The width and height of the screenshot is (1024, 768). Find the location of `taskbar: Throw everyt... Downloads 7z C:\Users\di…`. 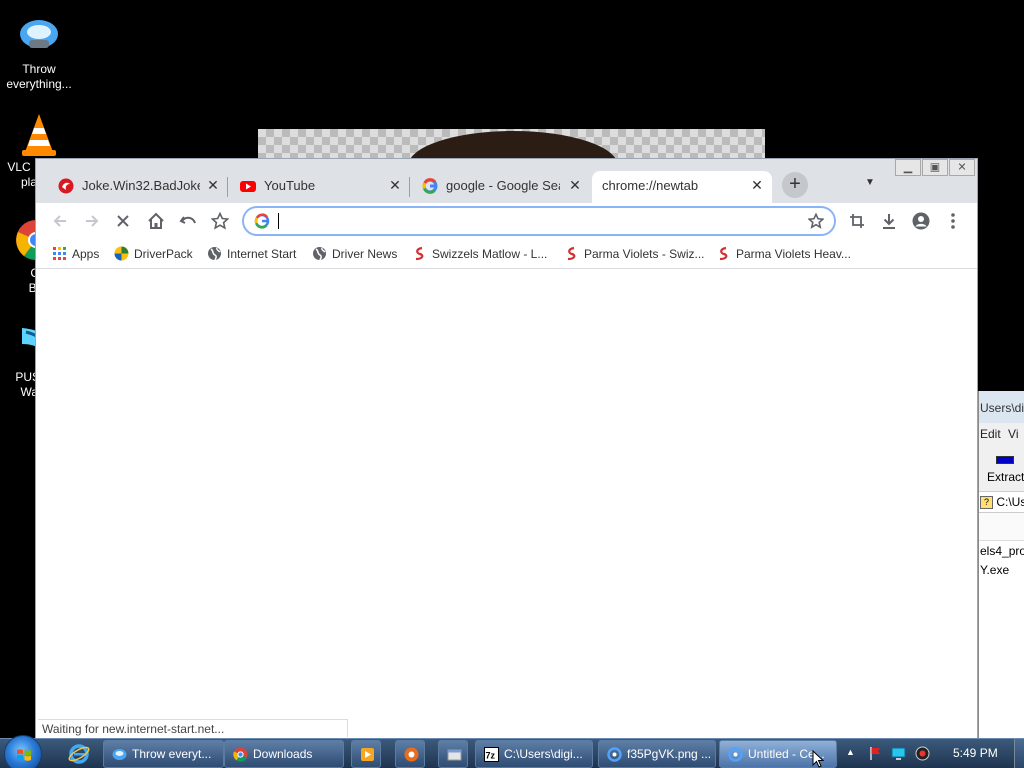

taskbar: Throw everyt... Downloads 7z C:\Users\di… is located at coordinates (512, 751).